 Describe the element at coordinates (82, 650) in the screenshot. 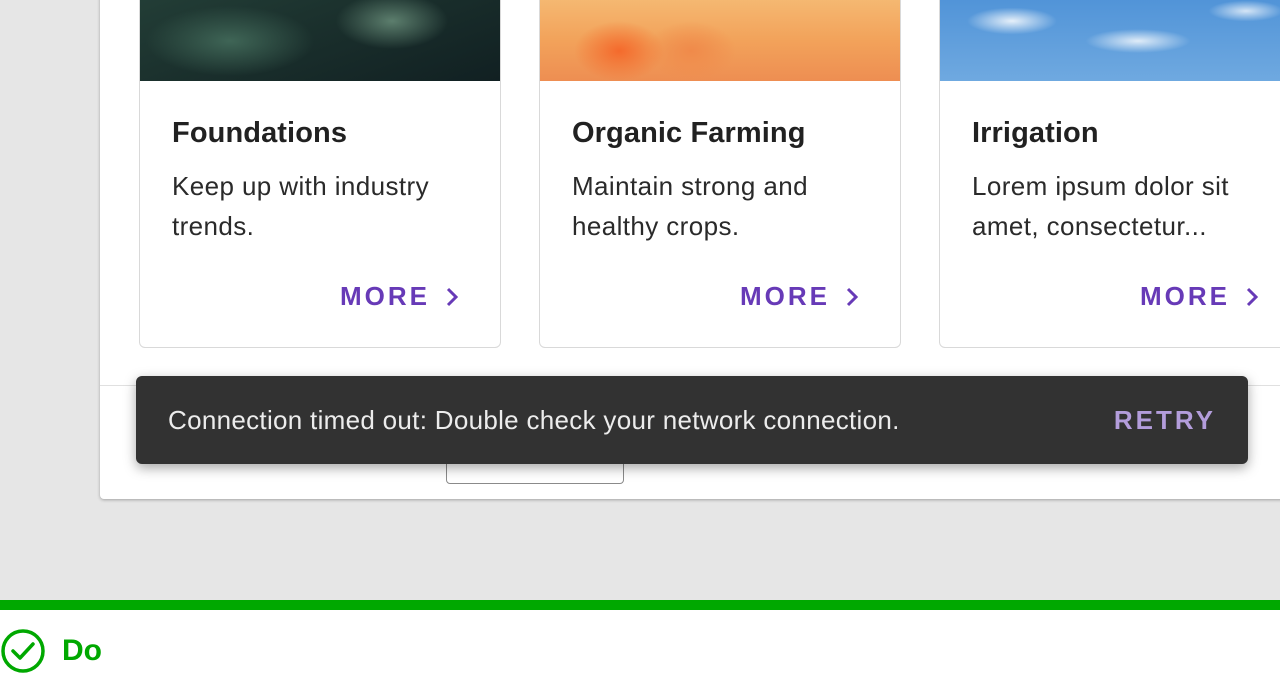

I see `guideline-text: Do` at that location.